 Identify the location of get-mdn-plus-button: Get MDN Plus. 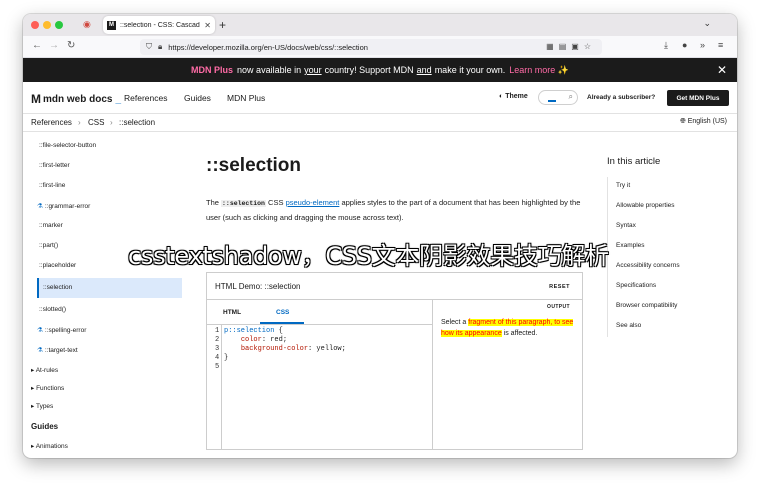
(698, 98).